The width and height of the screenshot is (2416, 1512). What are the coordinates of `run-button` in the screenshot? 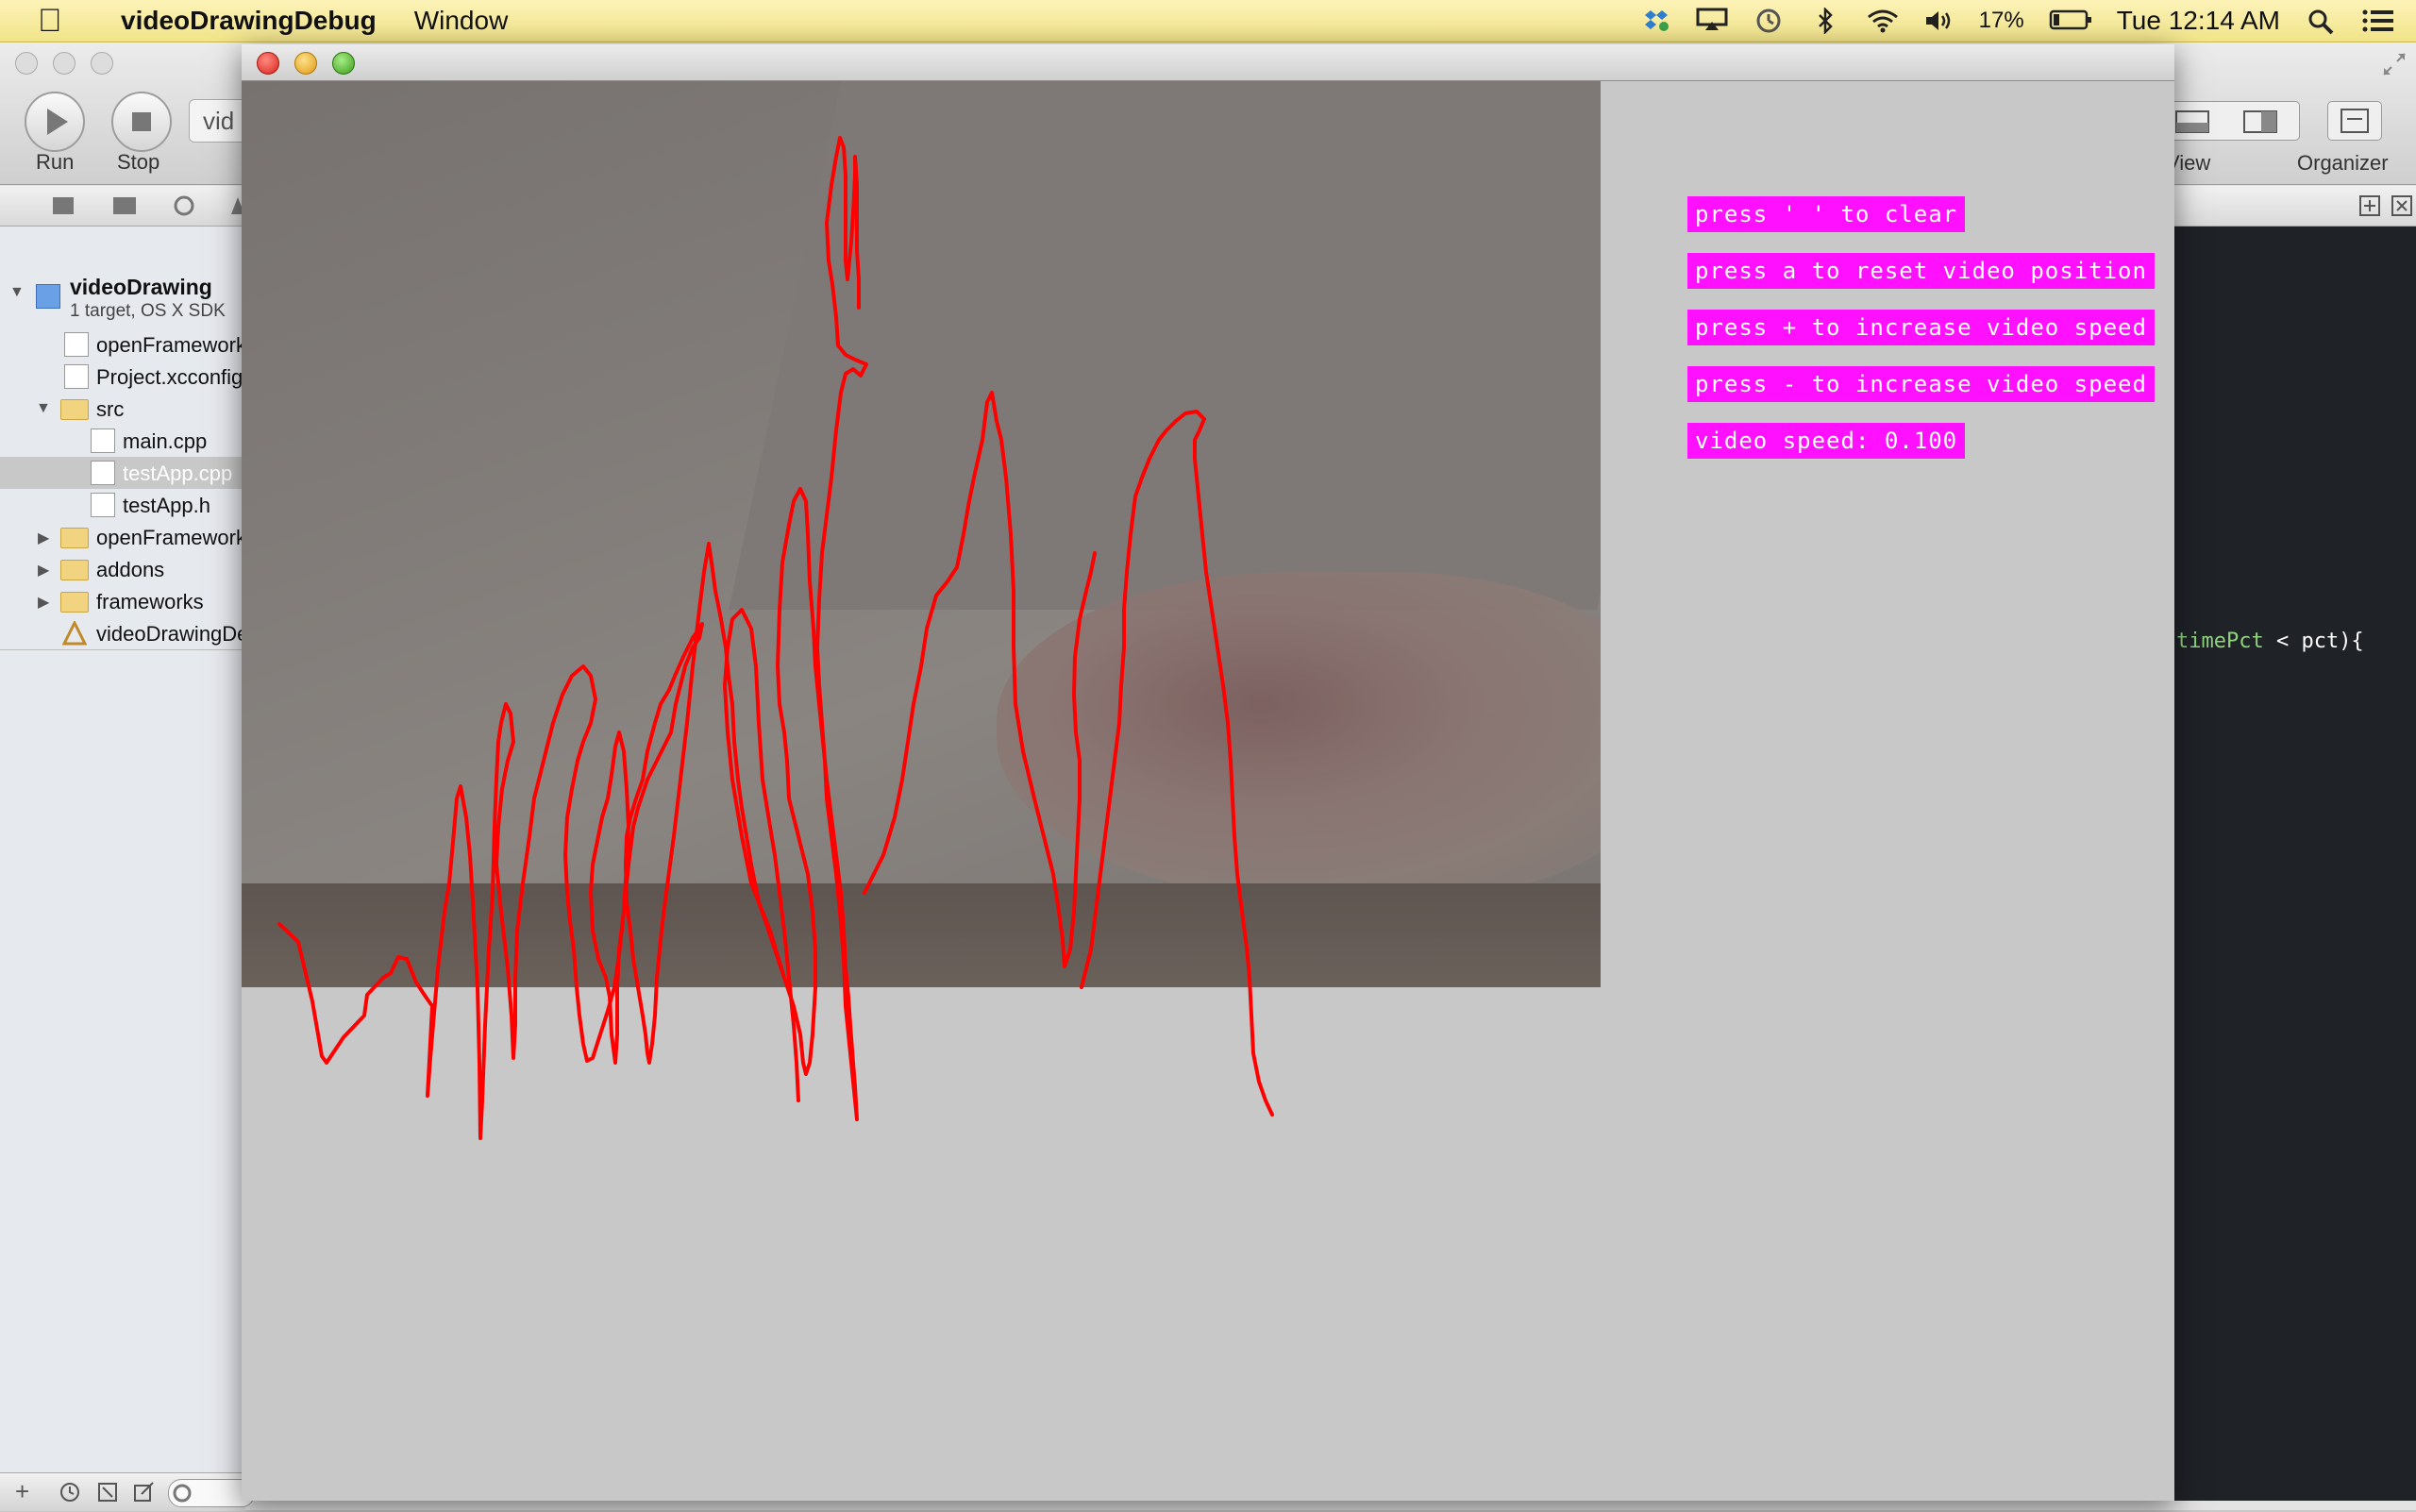 It's located at (55, 122).